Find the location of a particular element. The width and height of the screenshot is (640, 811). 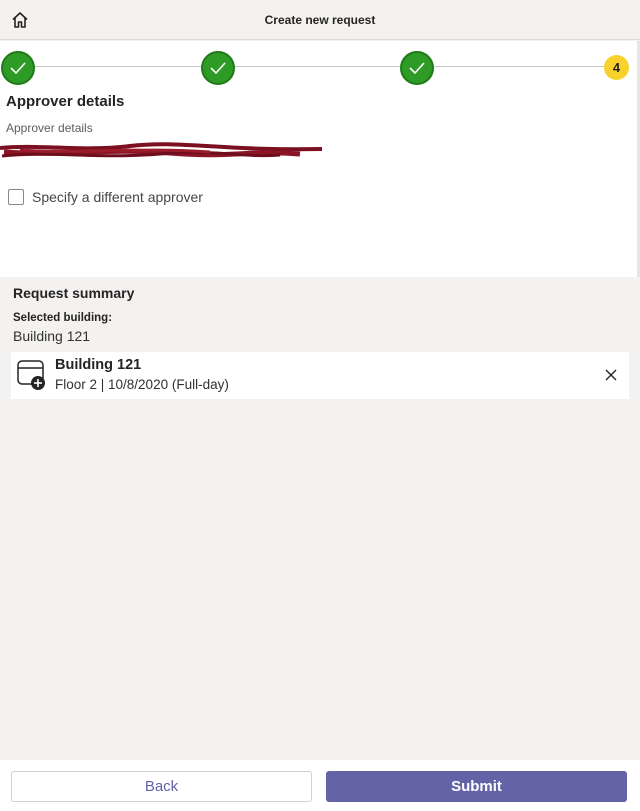

different-approver-label: Specify a different approver is located at coordinates (117, 197).